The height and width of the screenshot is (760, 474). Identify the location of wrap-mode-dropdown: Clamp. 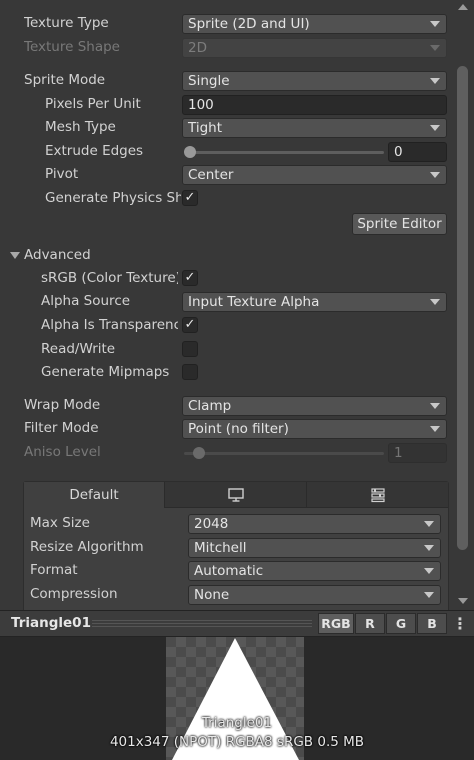
(314, 406).